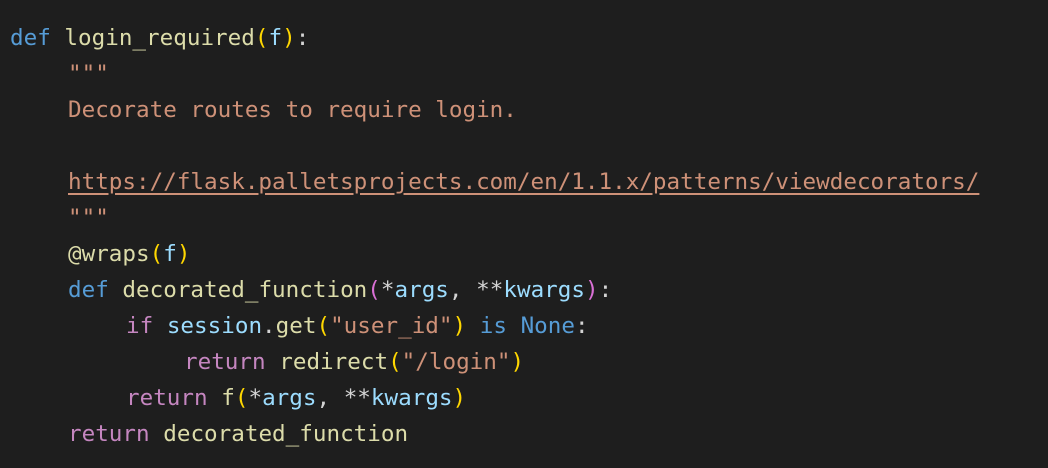 Image resolution: width=1048 pixels, height=468 pixels. Describe the element at coordinates (547, 326) in the screenshot. I see `none-constant: None` at that location.